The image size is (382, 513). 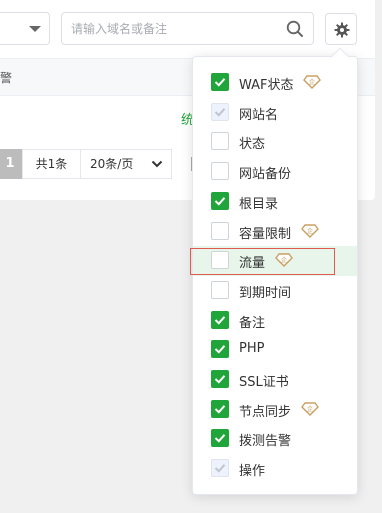 I want to click on column-option: SSL证书, so click(x=275, y=380).